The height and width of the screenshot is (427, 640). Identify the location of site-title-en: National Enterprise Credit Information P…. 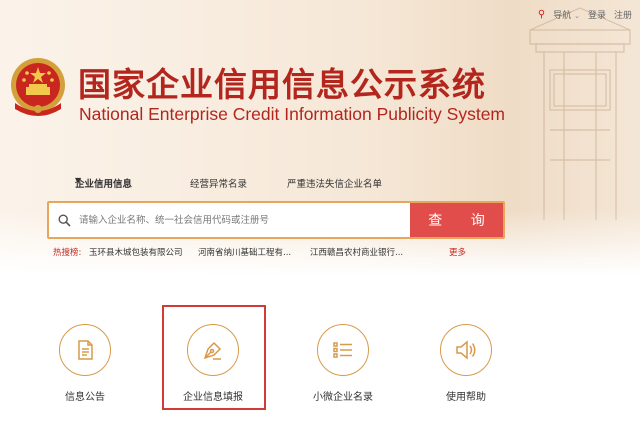
(292, 114).